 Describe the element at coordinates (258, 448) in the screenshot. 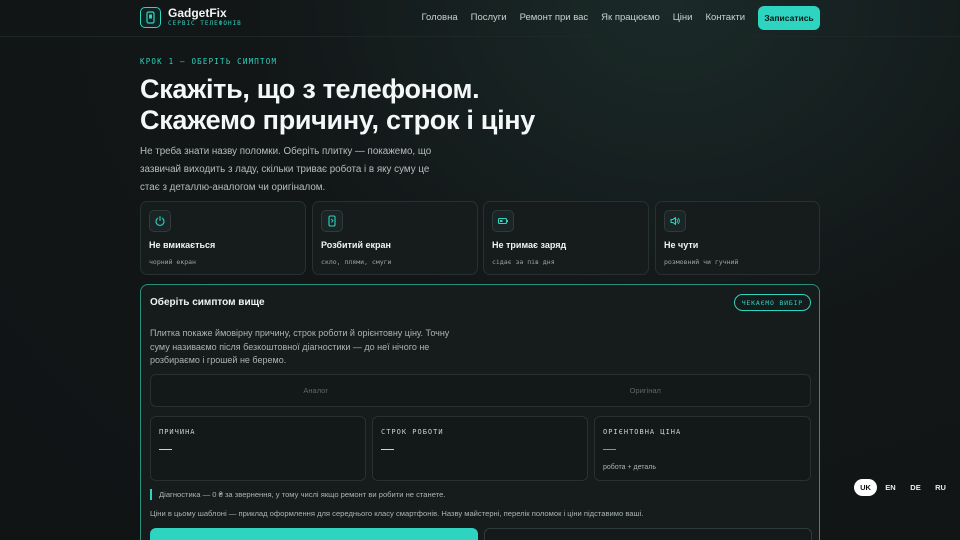

I see `cause-card: ПРИЧИНА —` at that location.